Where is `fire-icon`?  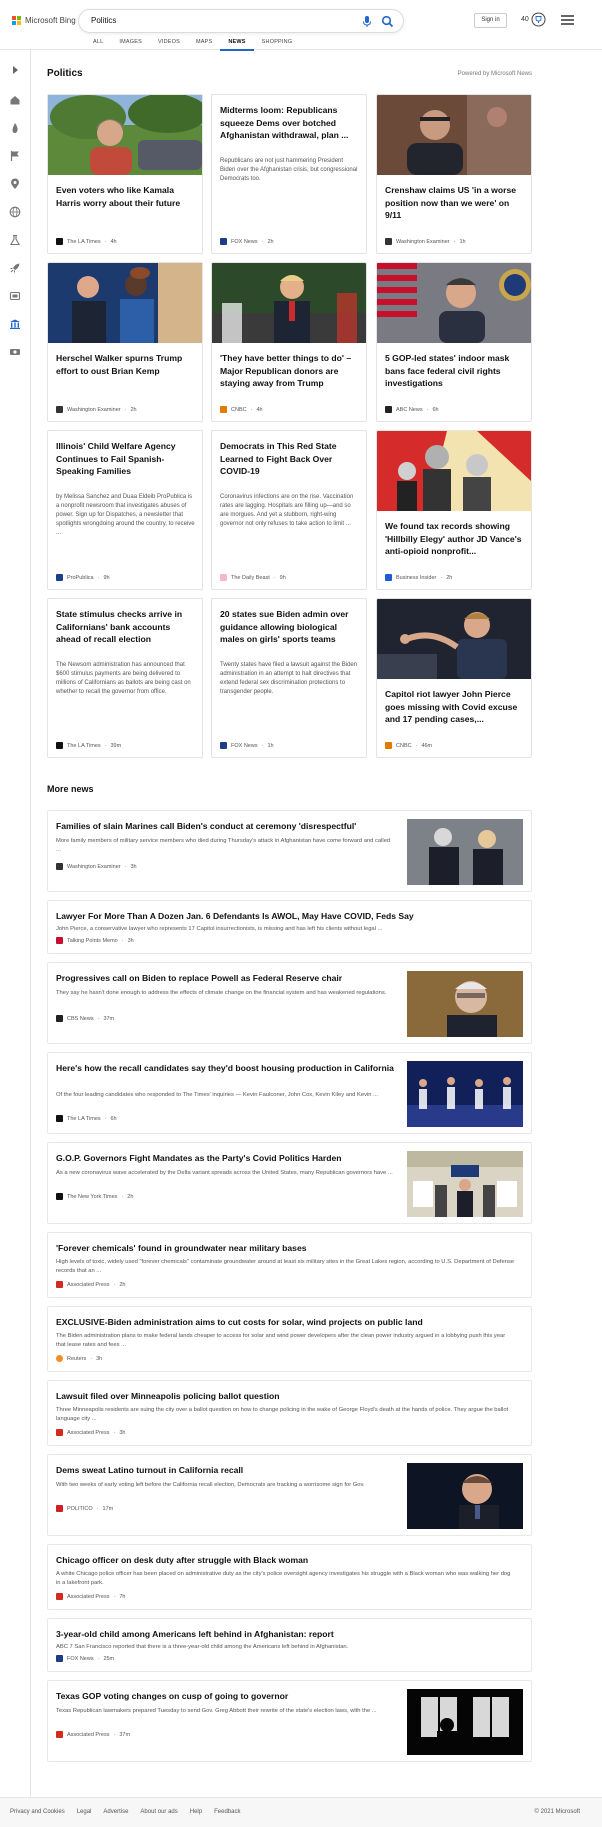
fire-icon is located at coordinates (15, 128).